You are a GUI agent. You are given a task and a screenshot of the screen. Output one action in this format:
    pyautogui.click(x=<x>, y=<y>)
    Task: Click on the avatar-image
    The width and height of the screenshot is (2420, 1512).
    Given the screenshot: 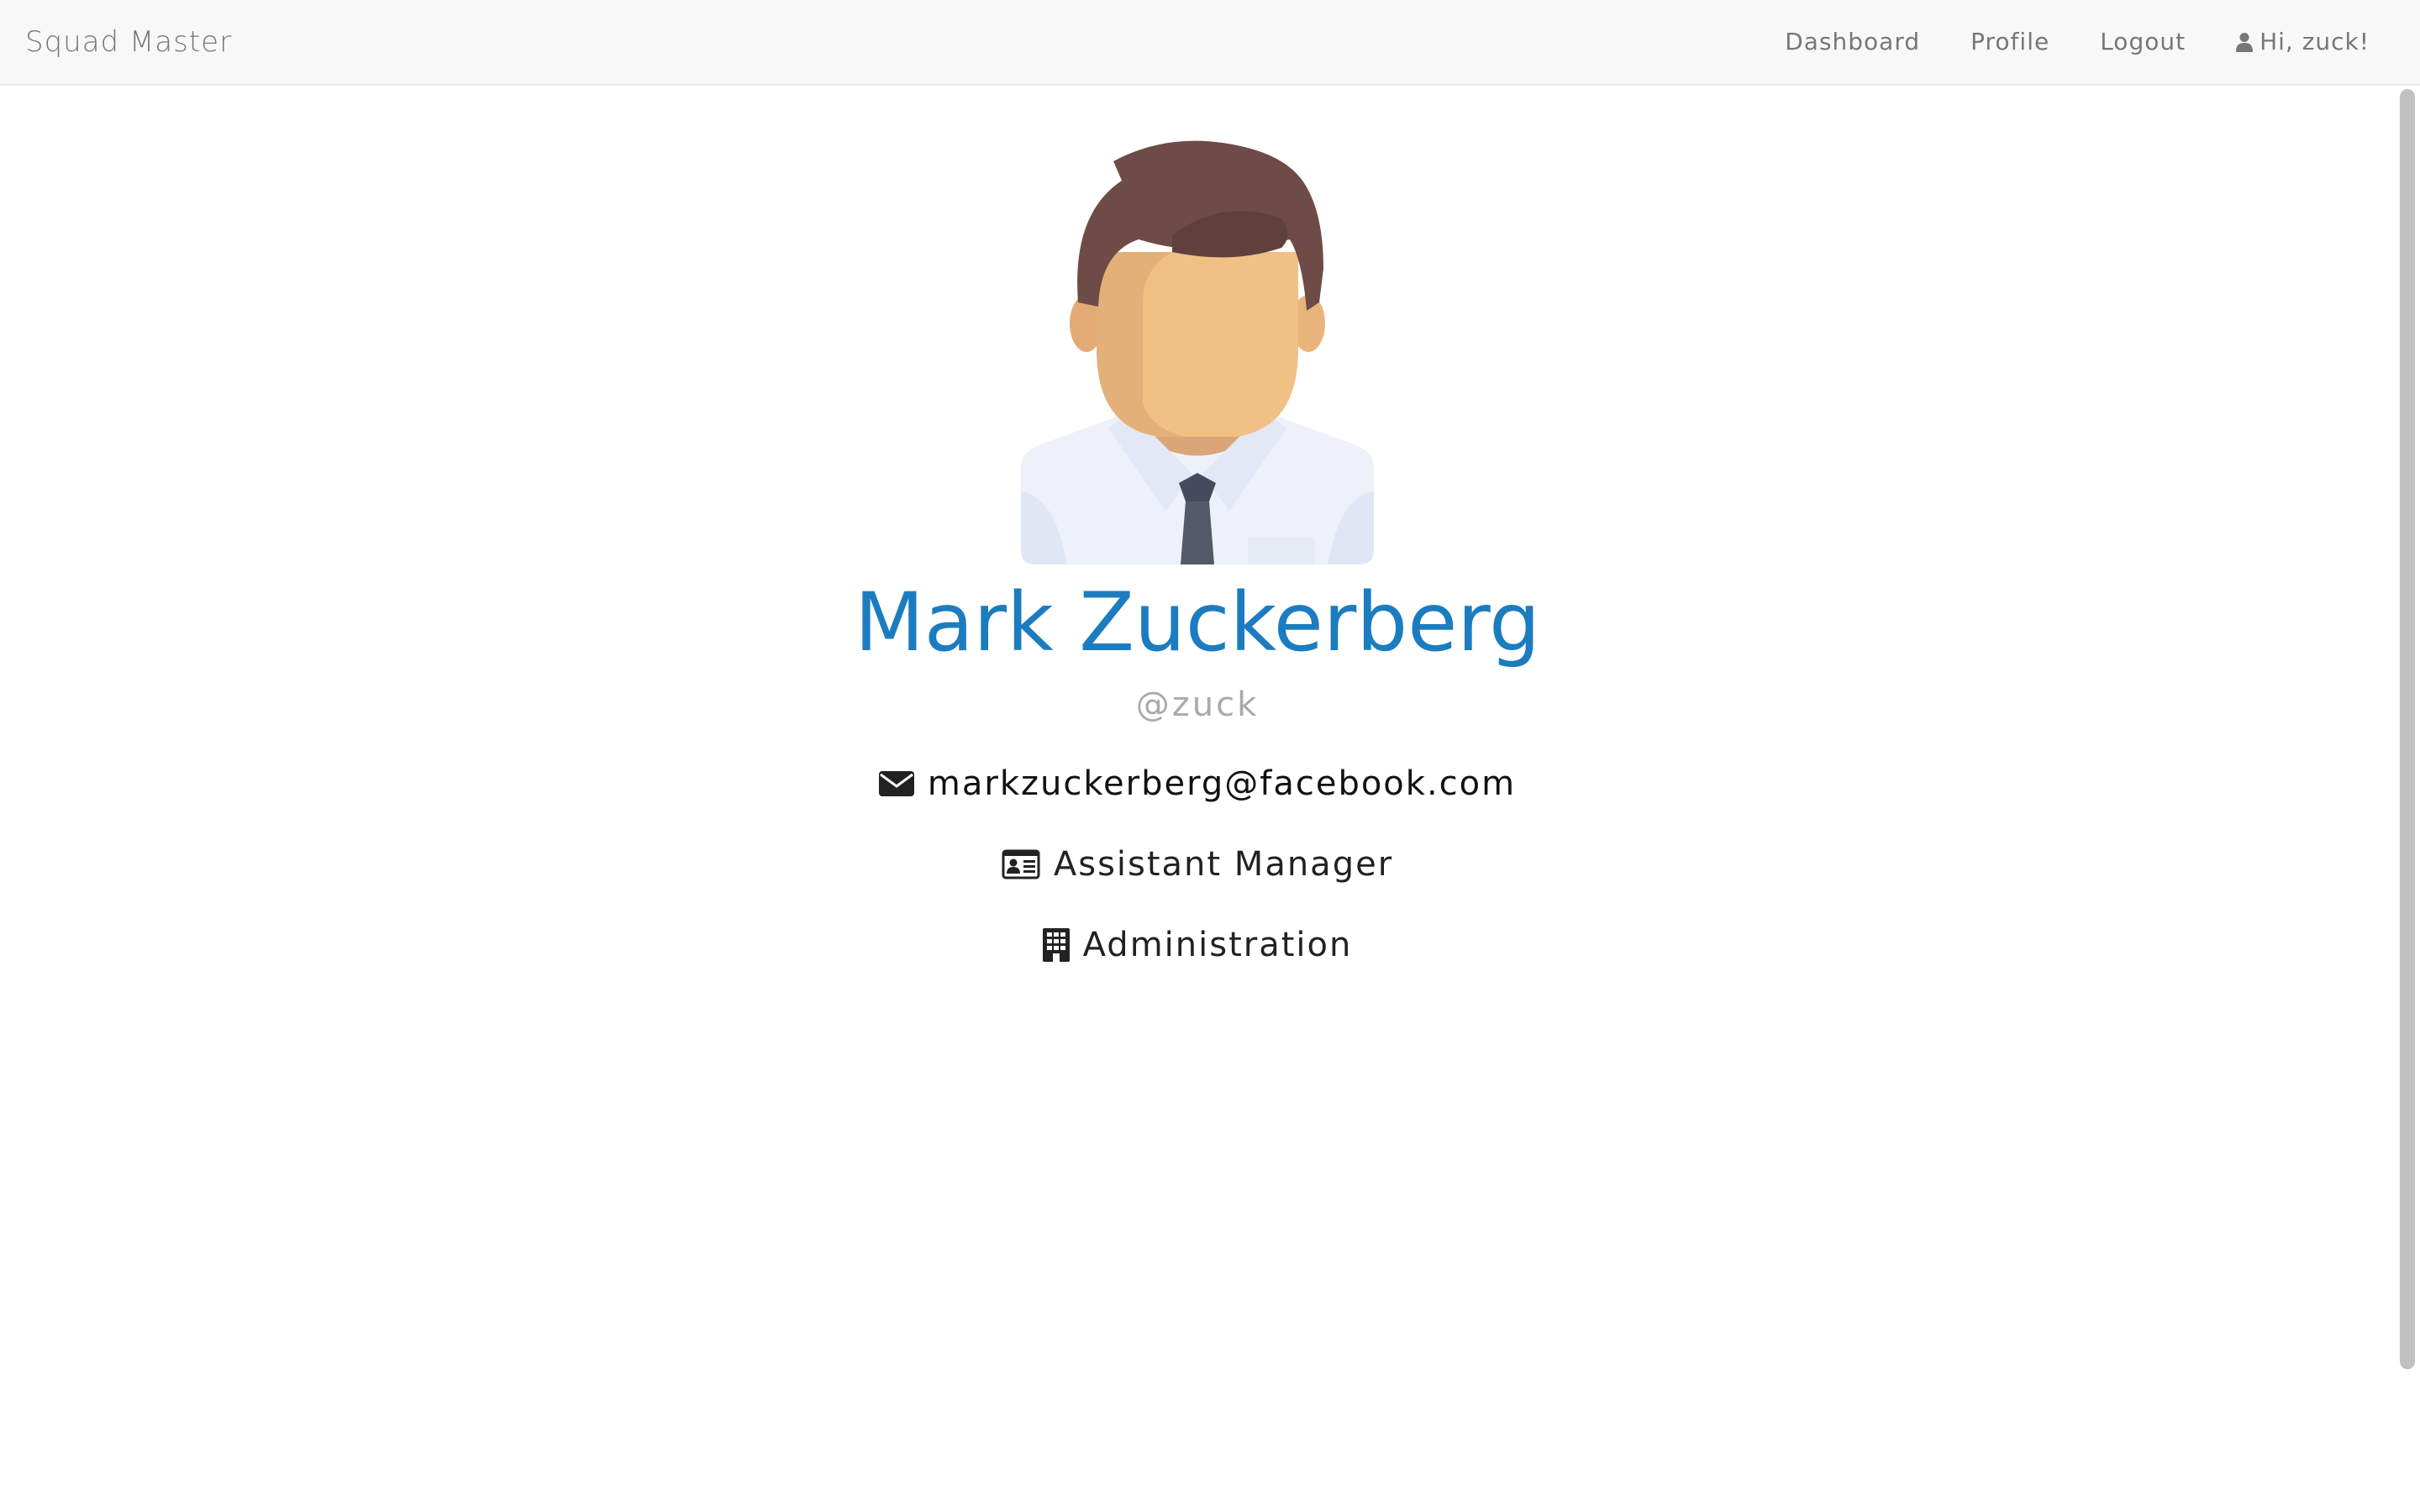 What is the action you would take?
    pyautogui.click(x=1197, y=352)
    